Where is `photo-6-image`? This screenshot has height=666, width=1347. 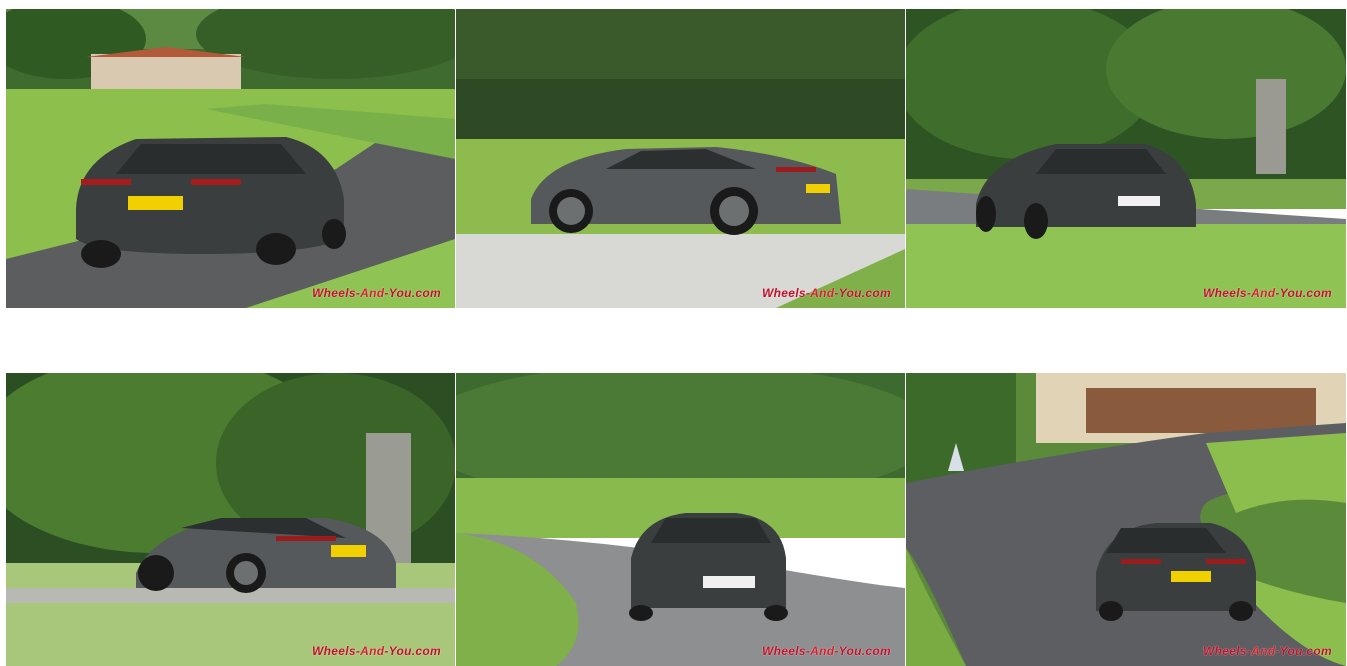 photo-6-image is located at coordinates (1126, 519).